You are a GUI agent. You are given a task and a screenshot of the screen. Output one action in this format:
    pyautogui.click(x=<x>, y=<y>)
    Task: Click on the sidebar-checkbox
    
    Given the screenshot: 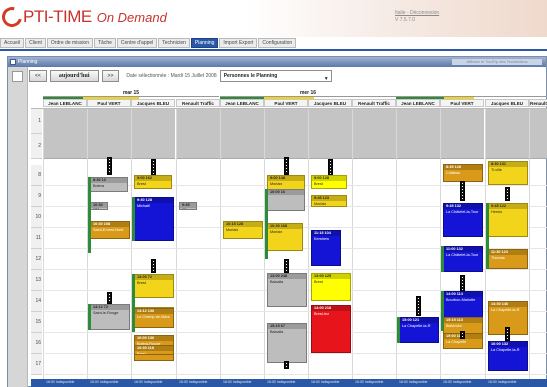 What is the action you would take?
    pyautogui.click(x=17, y=76)
    